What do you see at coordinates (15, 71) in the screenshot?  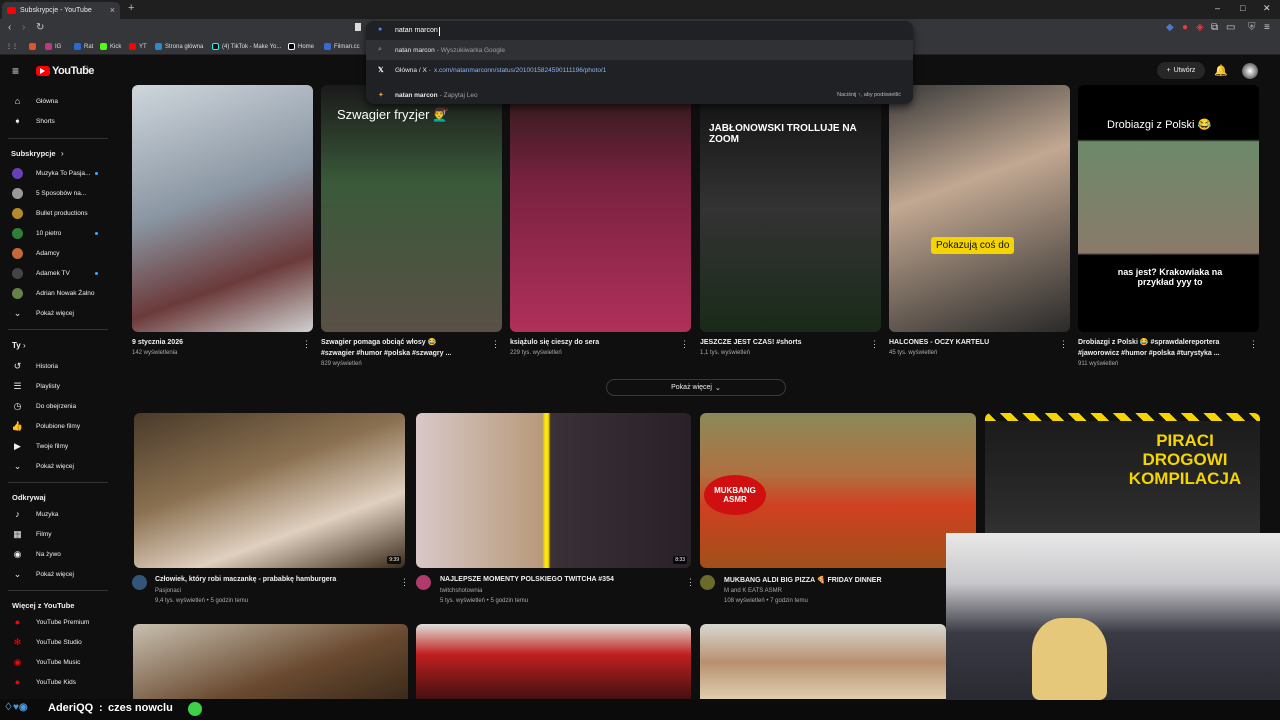 I see `hamburger-menu-icon: ≡` at bounding box center [15, 71].